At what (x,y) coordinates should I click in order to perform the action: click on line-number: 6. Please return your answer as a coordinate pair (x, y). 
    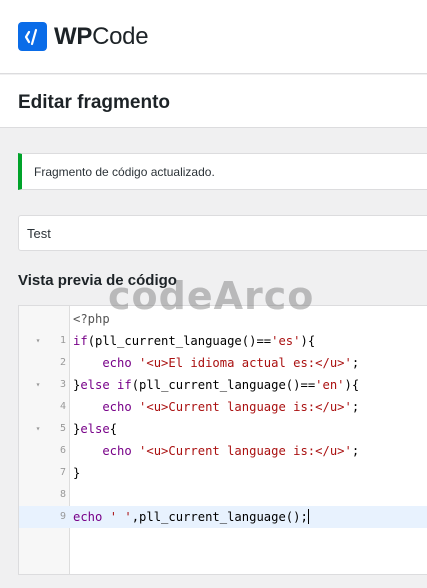
    Looking at the image, I should click on (62, 450).